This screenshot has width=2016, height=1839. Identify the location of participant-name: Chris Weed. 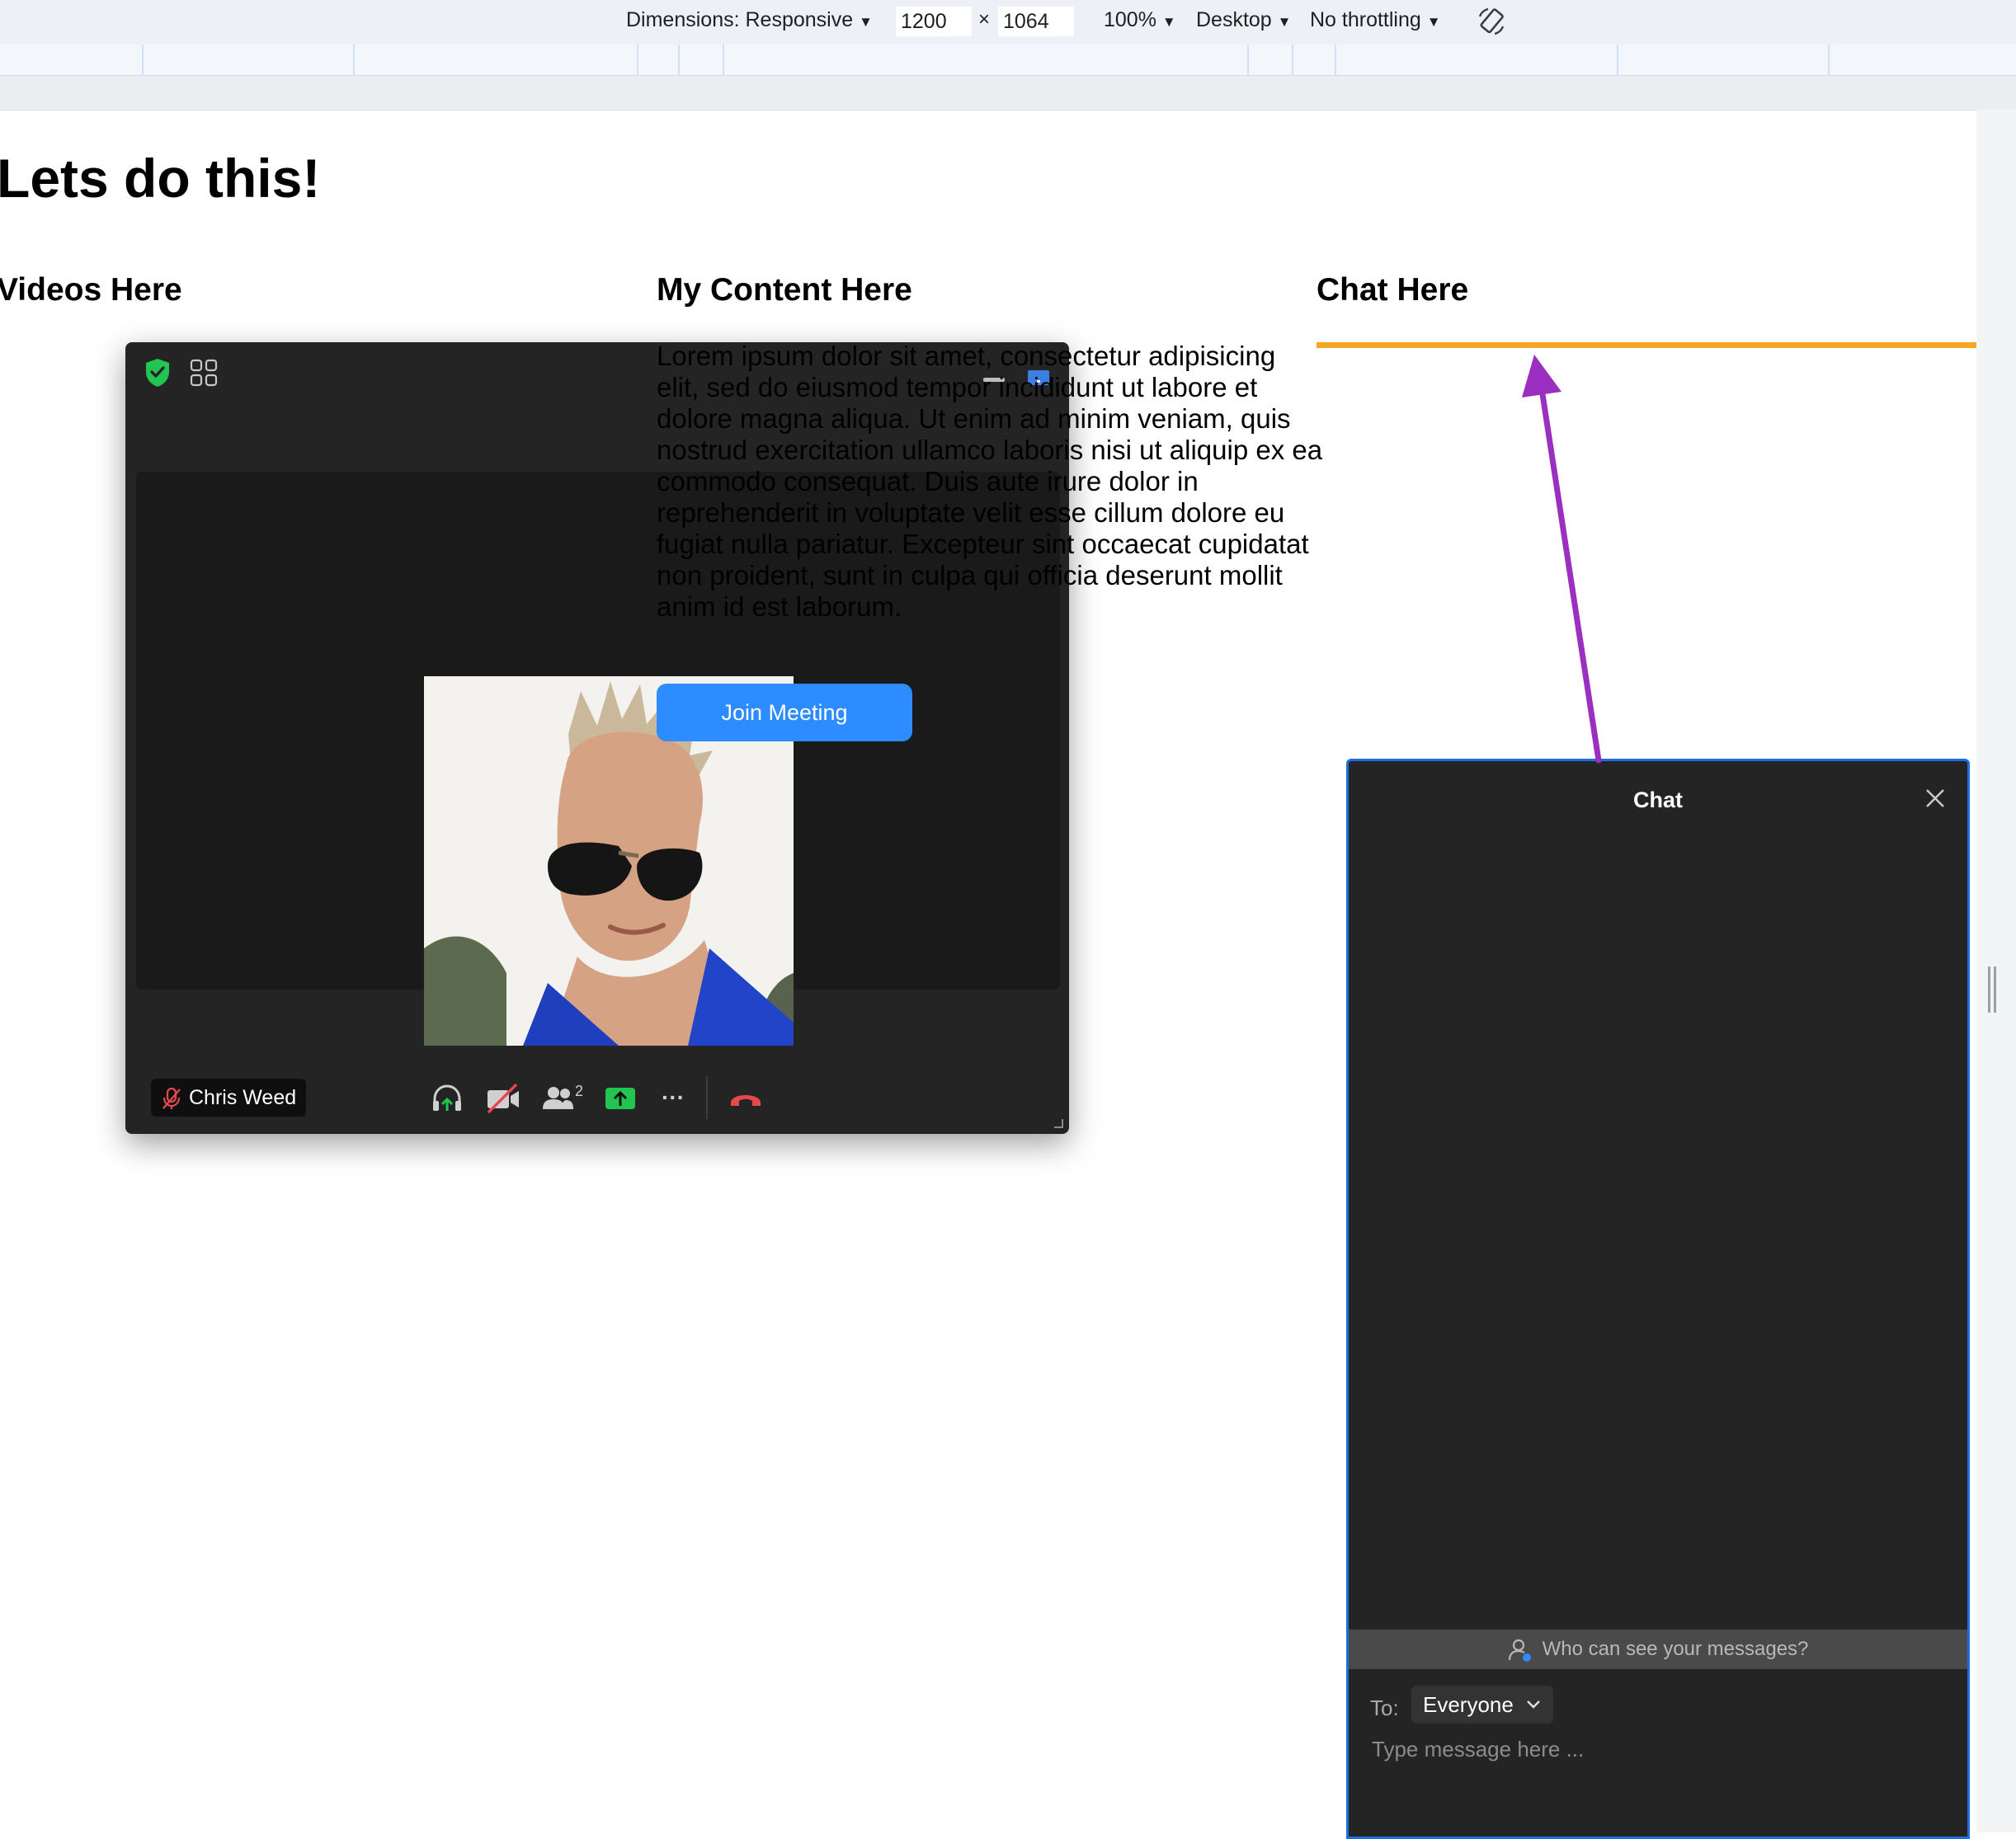
(243, 1097).